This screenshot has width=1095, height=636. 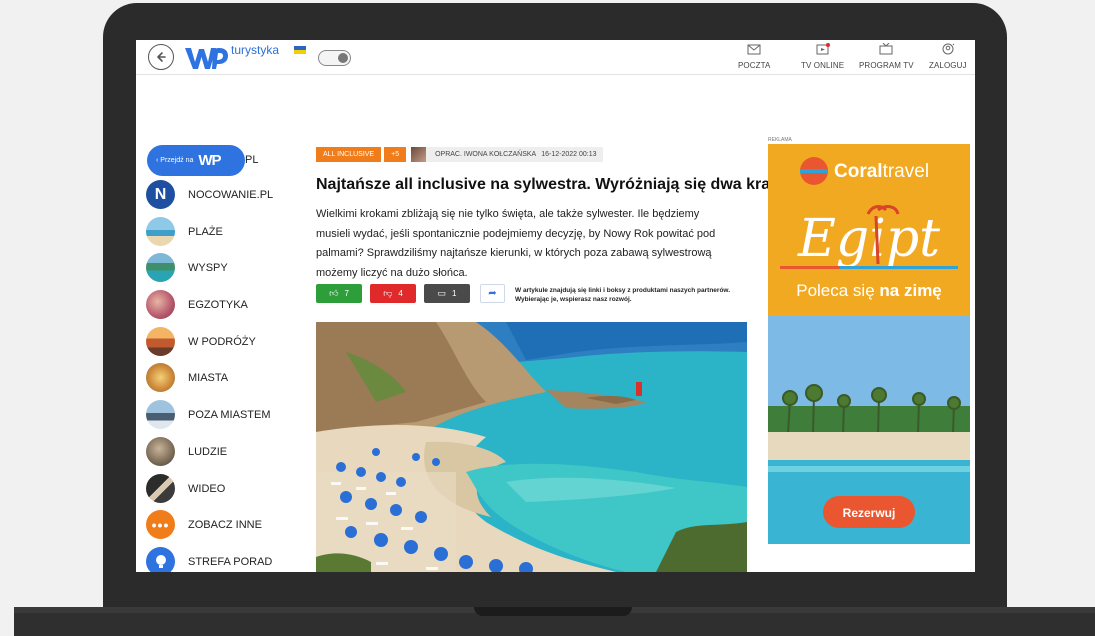 I want to click on nav-label: PROGRAM TV, so click(x=886, y=65).